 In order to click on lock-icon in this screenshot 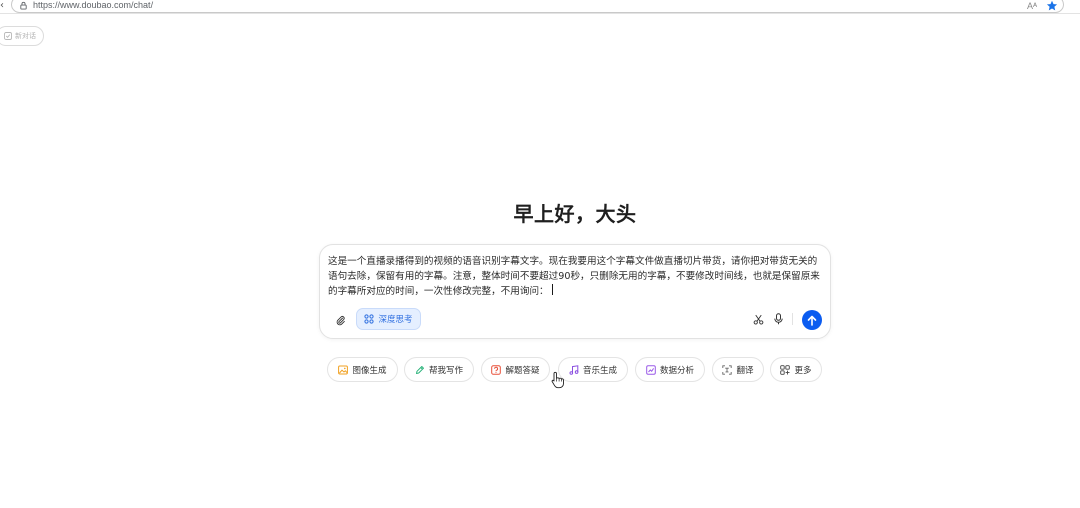, I will do `click(23, 5)`.